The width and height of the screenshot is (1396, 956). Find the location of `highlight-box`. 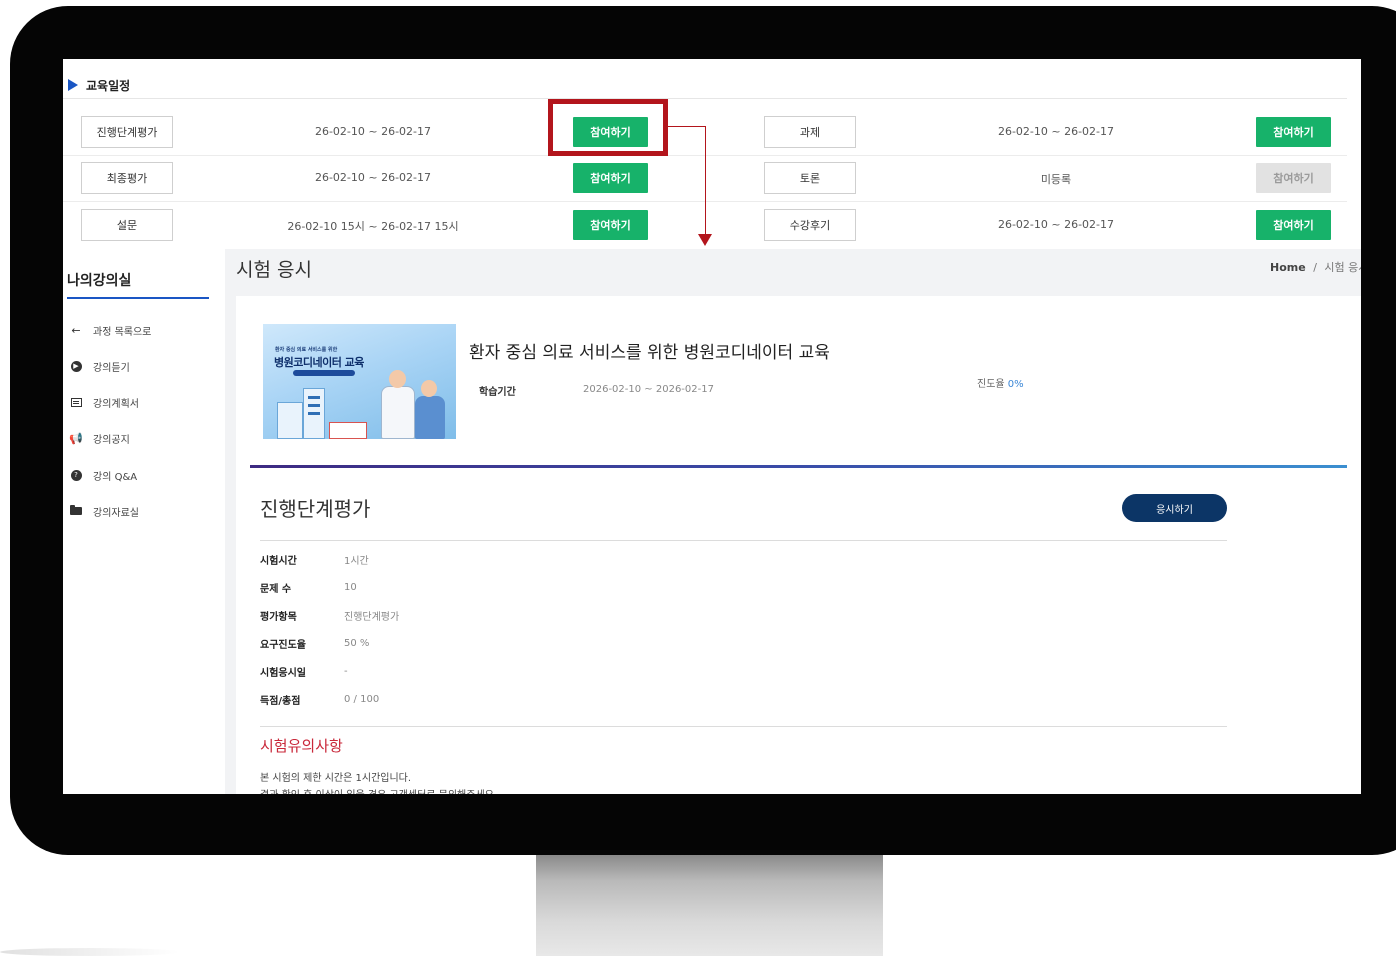

highlight-box is located at coordinates (608, 127).